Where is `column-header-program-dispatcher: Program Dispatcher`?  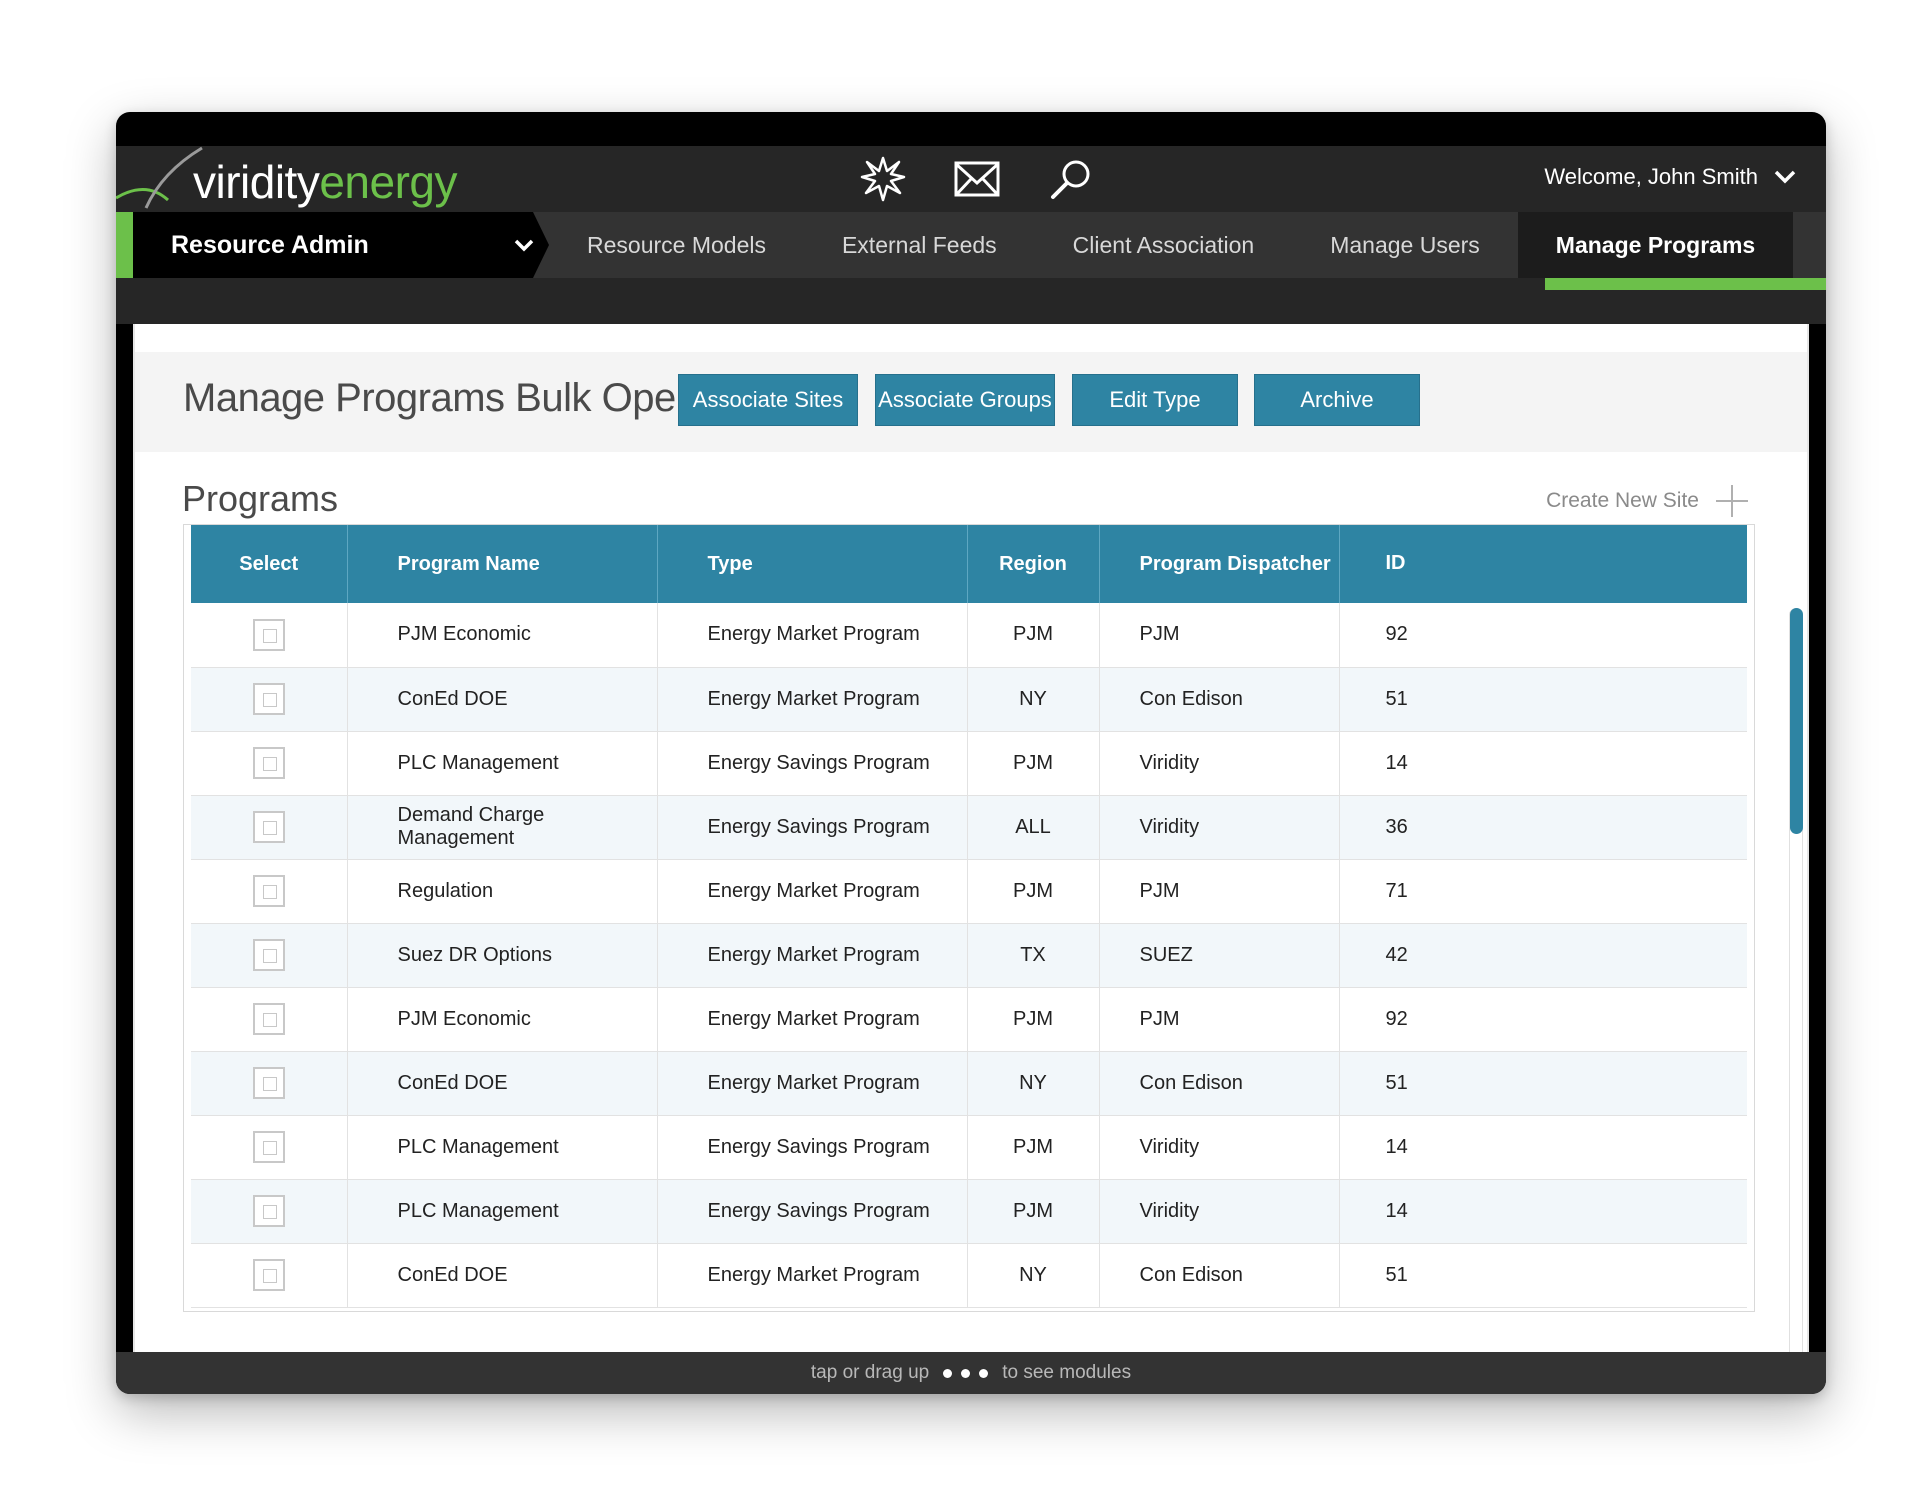
column-header-program-dispatcher: Program Dispatcher is located at coordinates (1219, 564).